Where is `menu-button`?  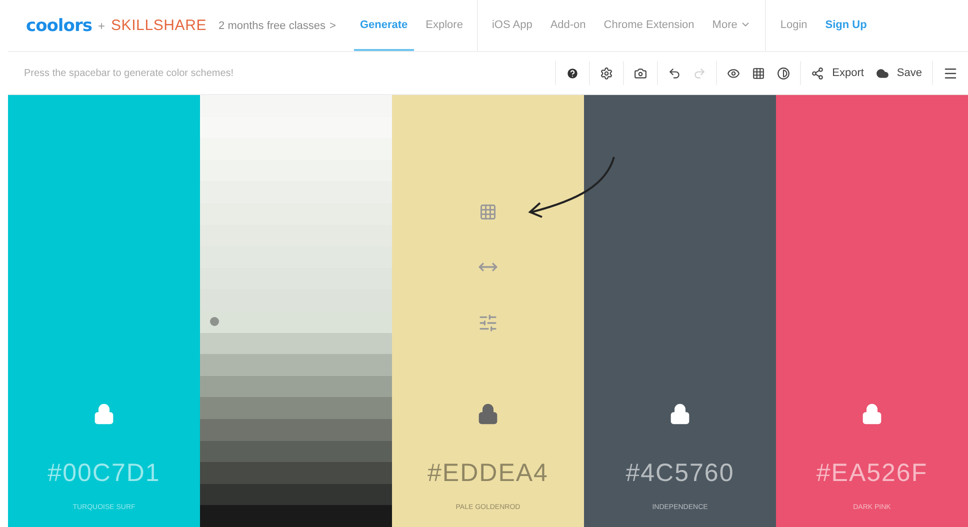
menu-button is located at coordinates (950, 73).